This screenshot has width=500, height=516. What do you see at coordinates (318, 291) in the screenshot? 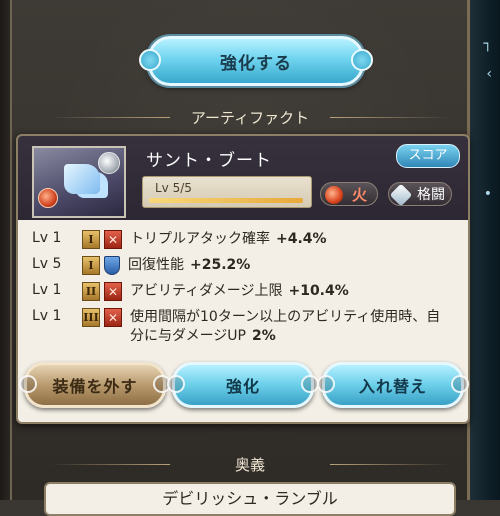
I see `skill-value: +10.4%` at bounding box center [318, 291].